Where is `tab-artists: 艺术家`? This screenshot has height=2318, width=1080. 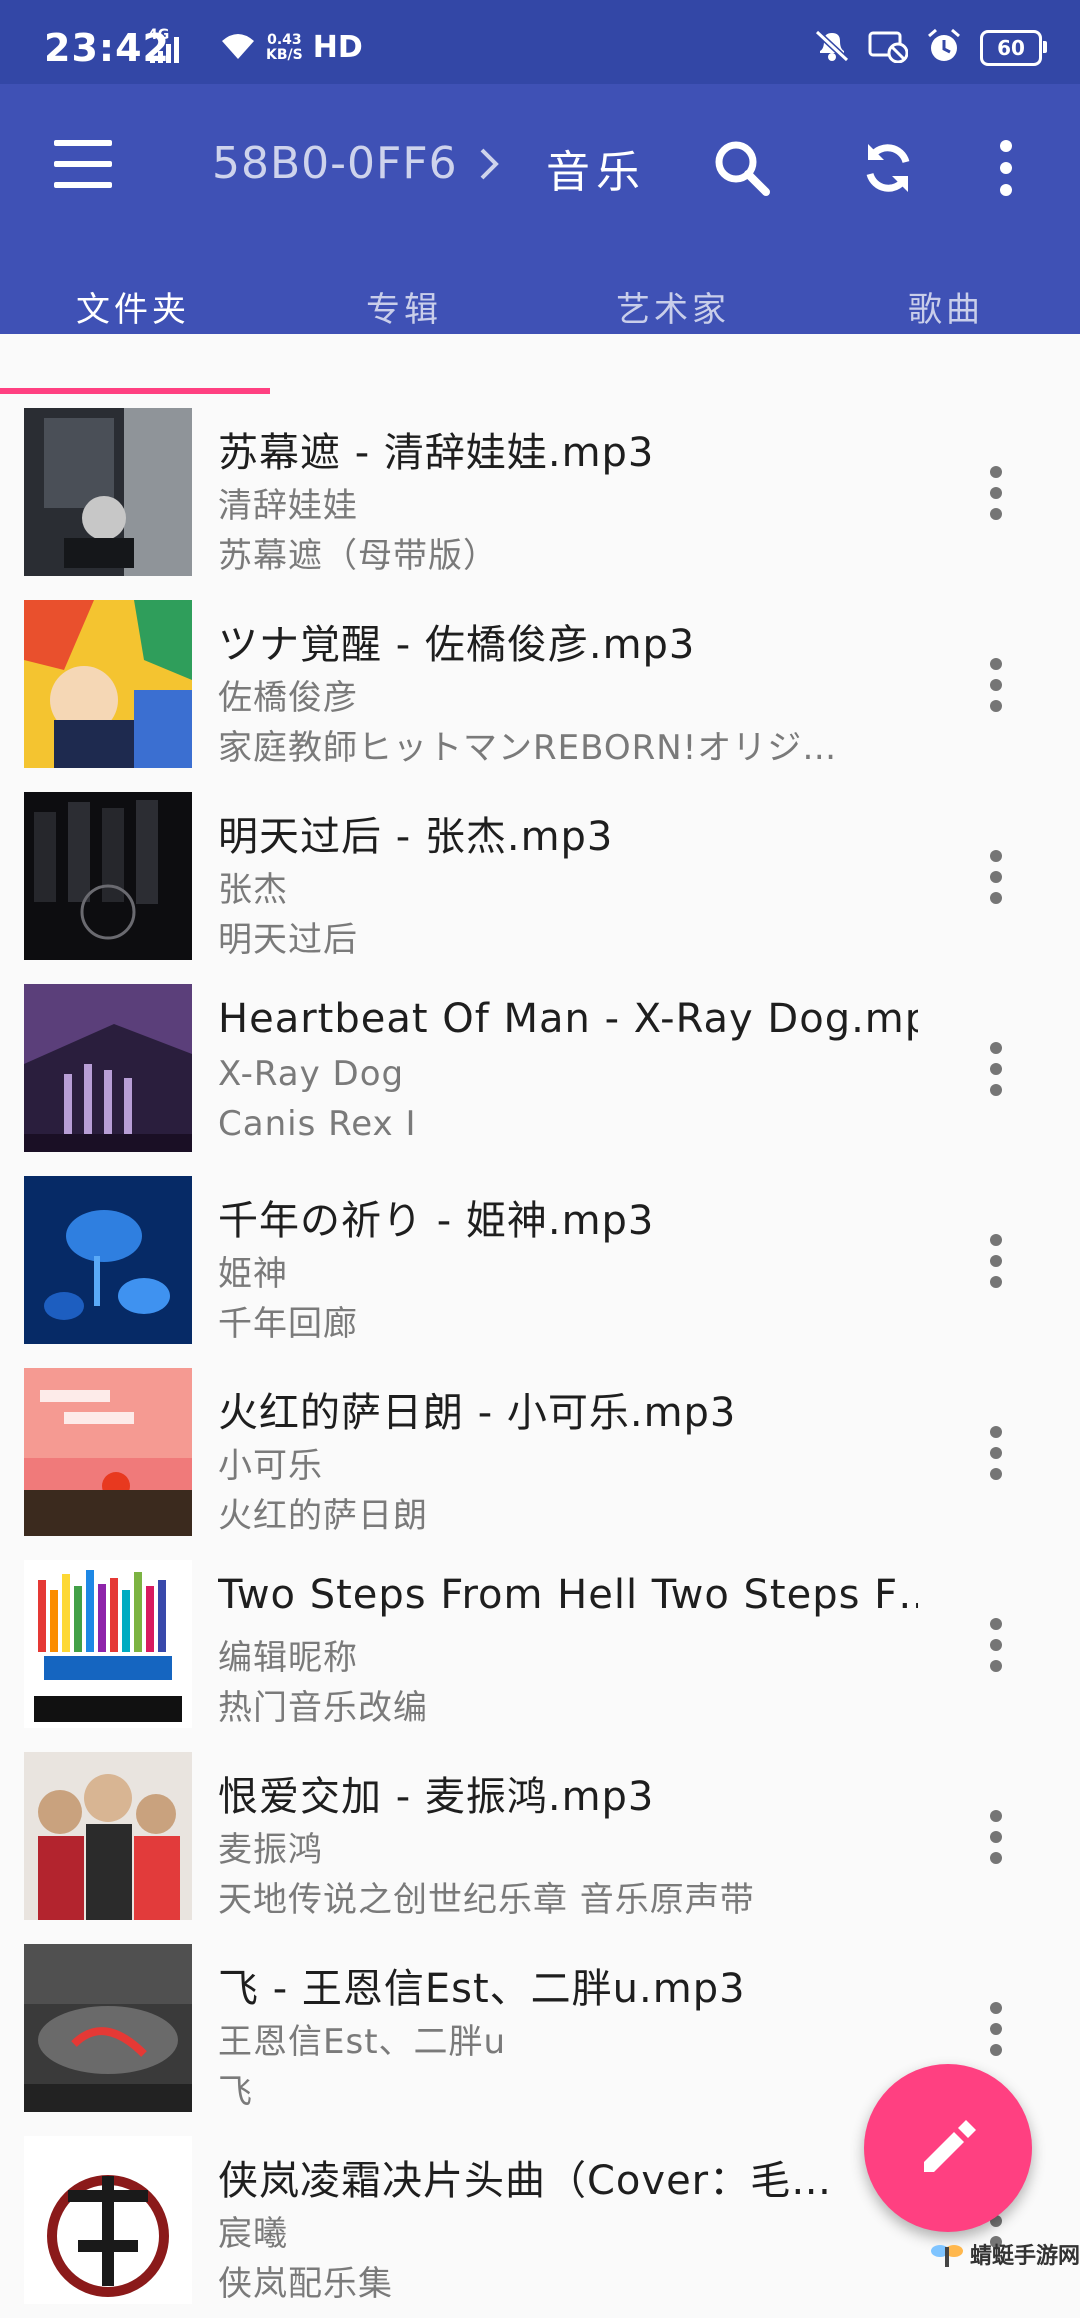 tab-artists: 艺术家 is located at coordinates (673, 306).